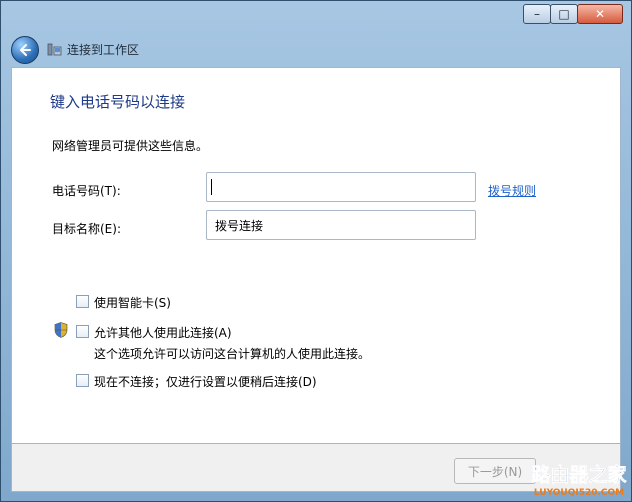 The width and height of the screenshot is (632, 502). What do you see at coordinates (103, 50) in the screenshot?
I see `window-title: 连接到工作区` at bounding box center [103, 50].